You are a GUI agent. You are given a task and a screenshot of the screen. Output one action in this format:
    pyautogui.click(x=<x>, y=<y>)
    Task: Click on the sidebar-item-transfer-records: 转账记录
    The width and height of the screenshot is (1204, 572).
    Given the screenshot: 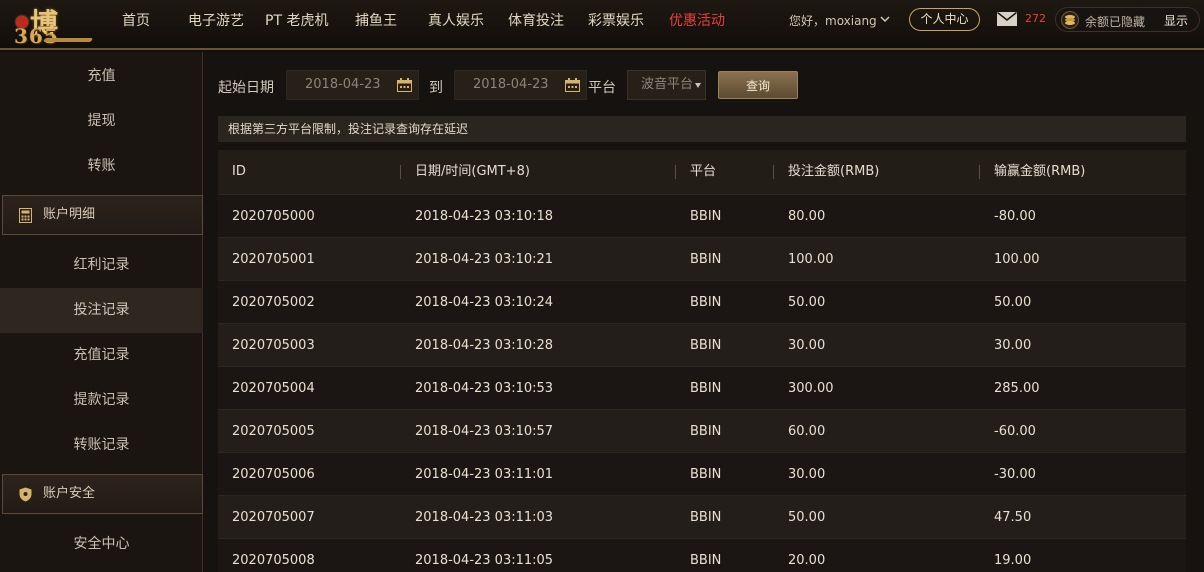 What is the action you would take?
    pyautogui.click(x=101, y=445)
    